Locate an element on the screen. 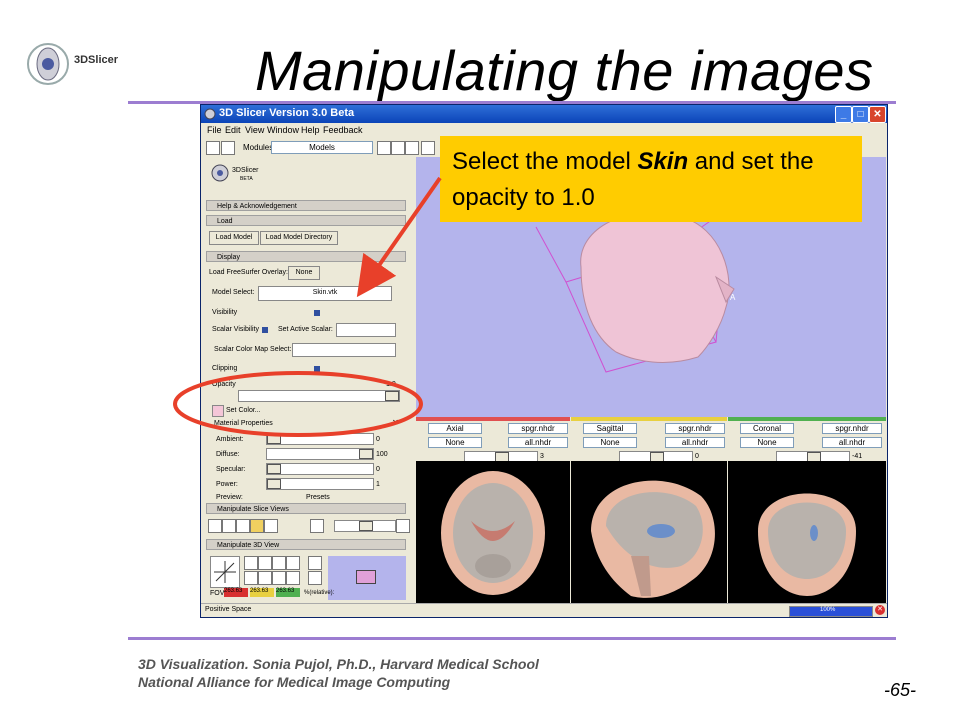  annotation-arrow is located at coordinates (399, 237).